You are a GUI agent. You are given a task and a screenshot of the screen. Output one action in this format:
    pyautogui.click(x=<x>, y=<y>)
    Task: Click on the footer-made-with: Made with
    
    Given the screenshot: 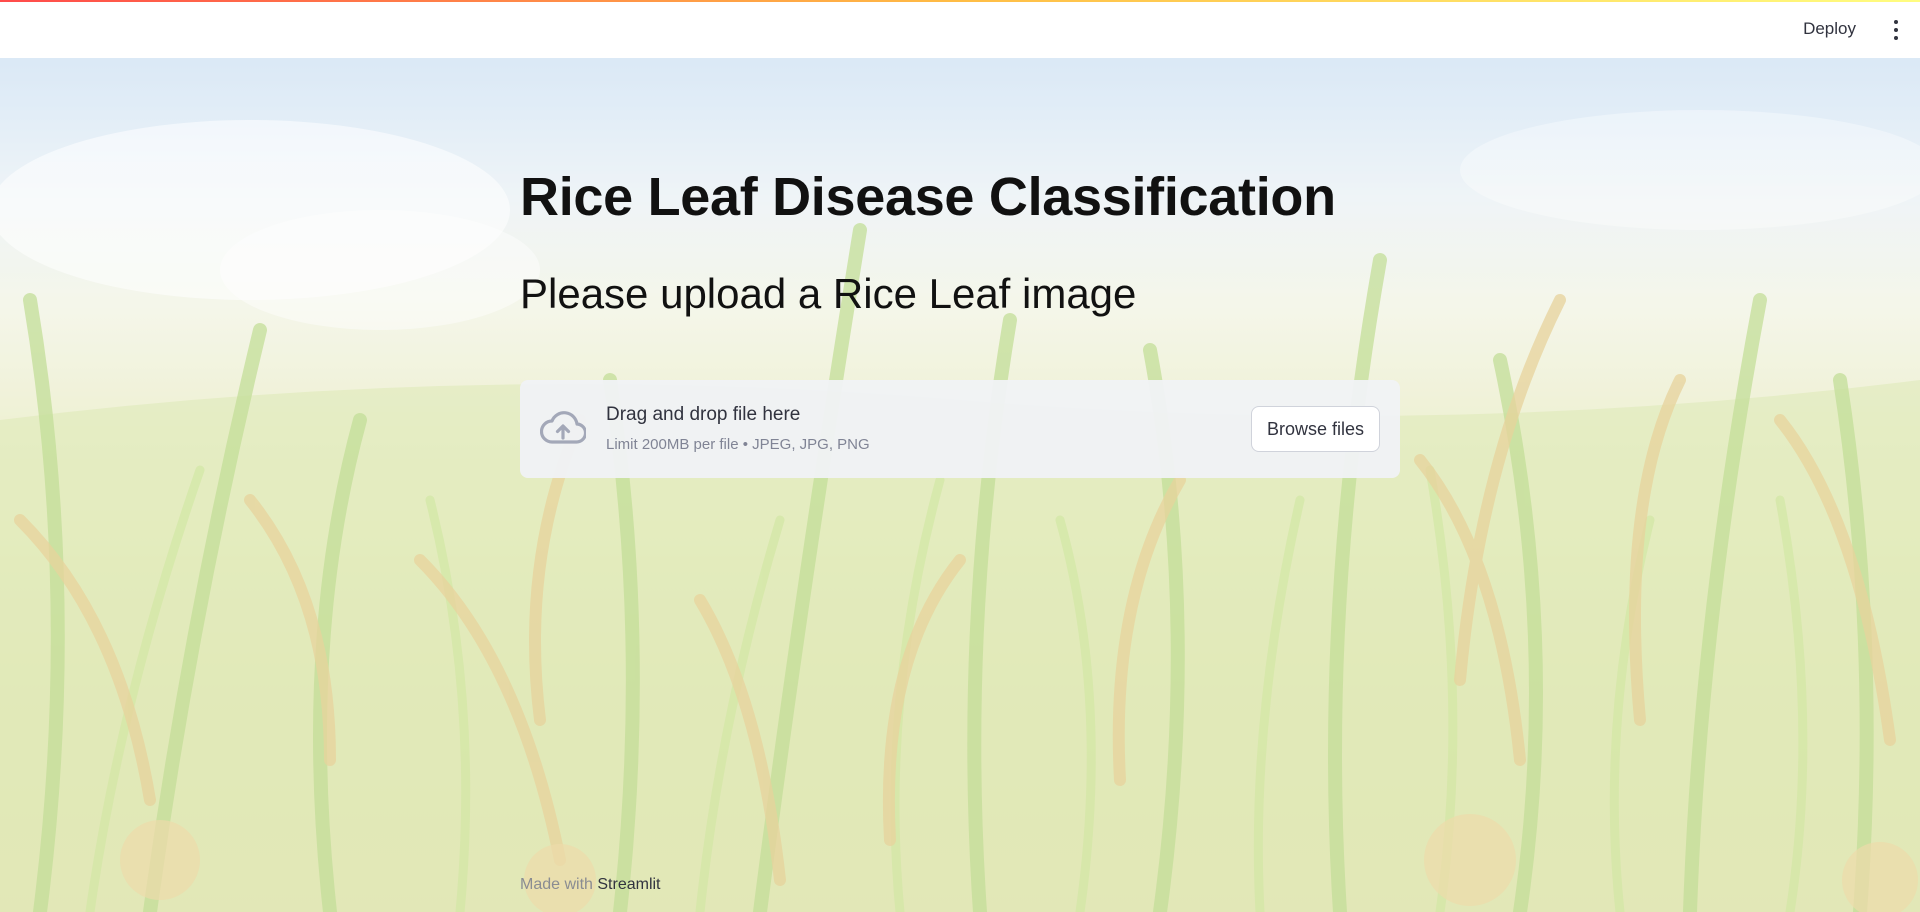 What is the action you would take?
    pyautogui.click(x=559, y=884)
    